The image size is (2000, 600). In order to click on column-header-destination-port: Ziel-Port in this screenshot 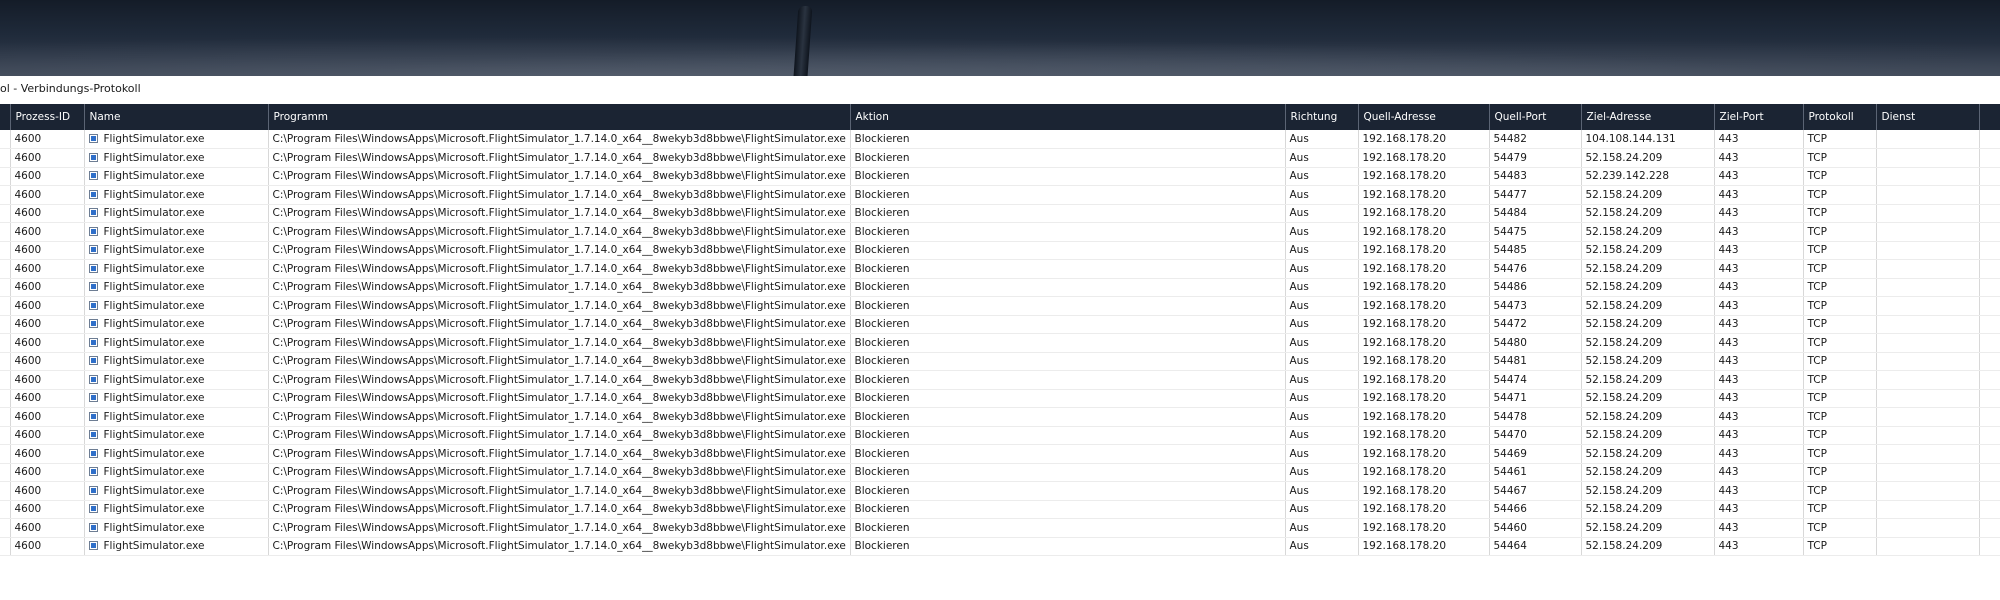, I will do `click(1759, 117)`.